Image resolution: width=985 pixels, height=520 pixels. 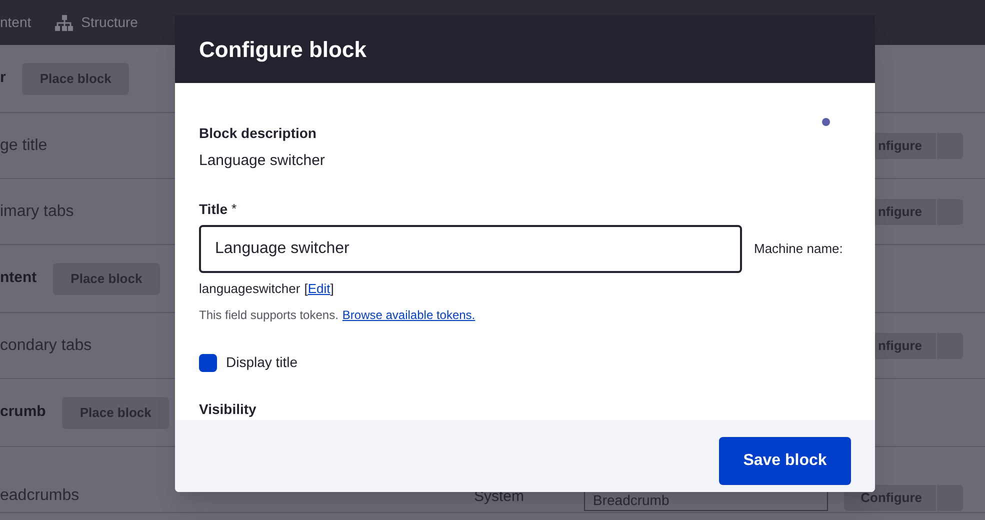 What do you see at coordinates (268, 315) in the screenshot?
I see `help-text: This field supports tokens.` at bounding box center [268, 315].